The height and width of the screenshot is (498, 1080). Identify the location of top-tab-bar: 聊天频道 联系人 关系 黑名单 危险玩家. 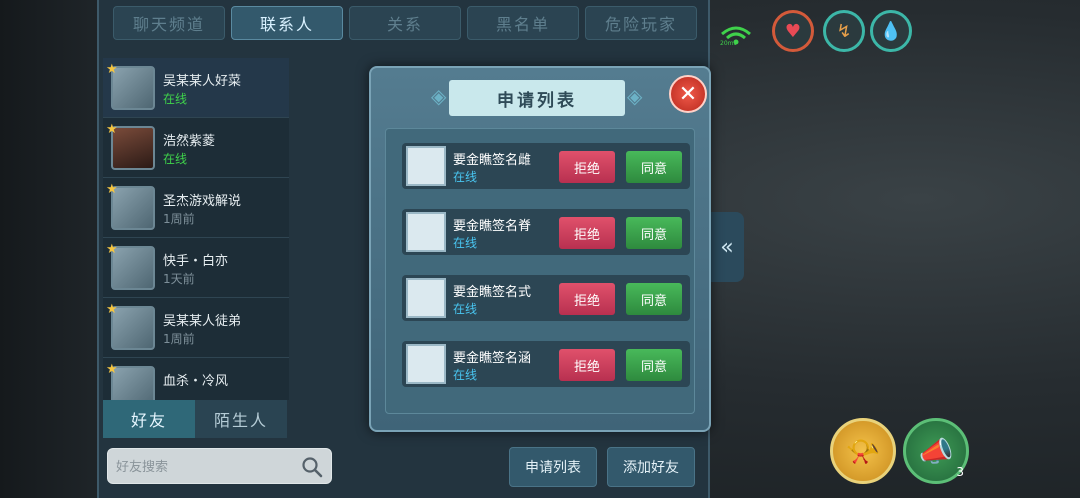
(405, 23).